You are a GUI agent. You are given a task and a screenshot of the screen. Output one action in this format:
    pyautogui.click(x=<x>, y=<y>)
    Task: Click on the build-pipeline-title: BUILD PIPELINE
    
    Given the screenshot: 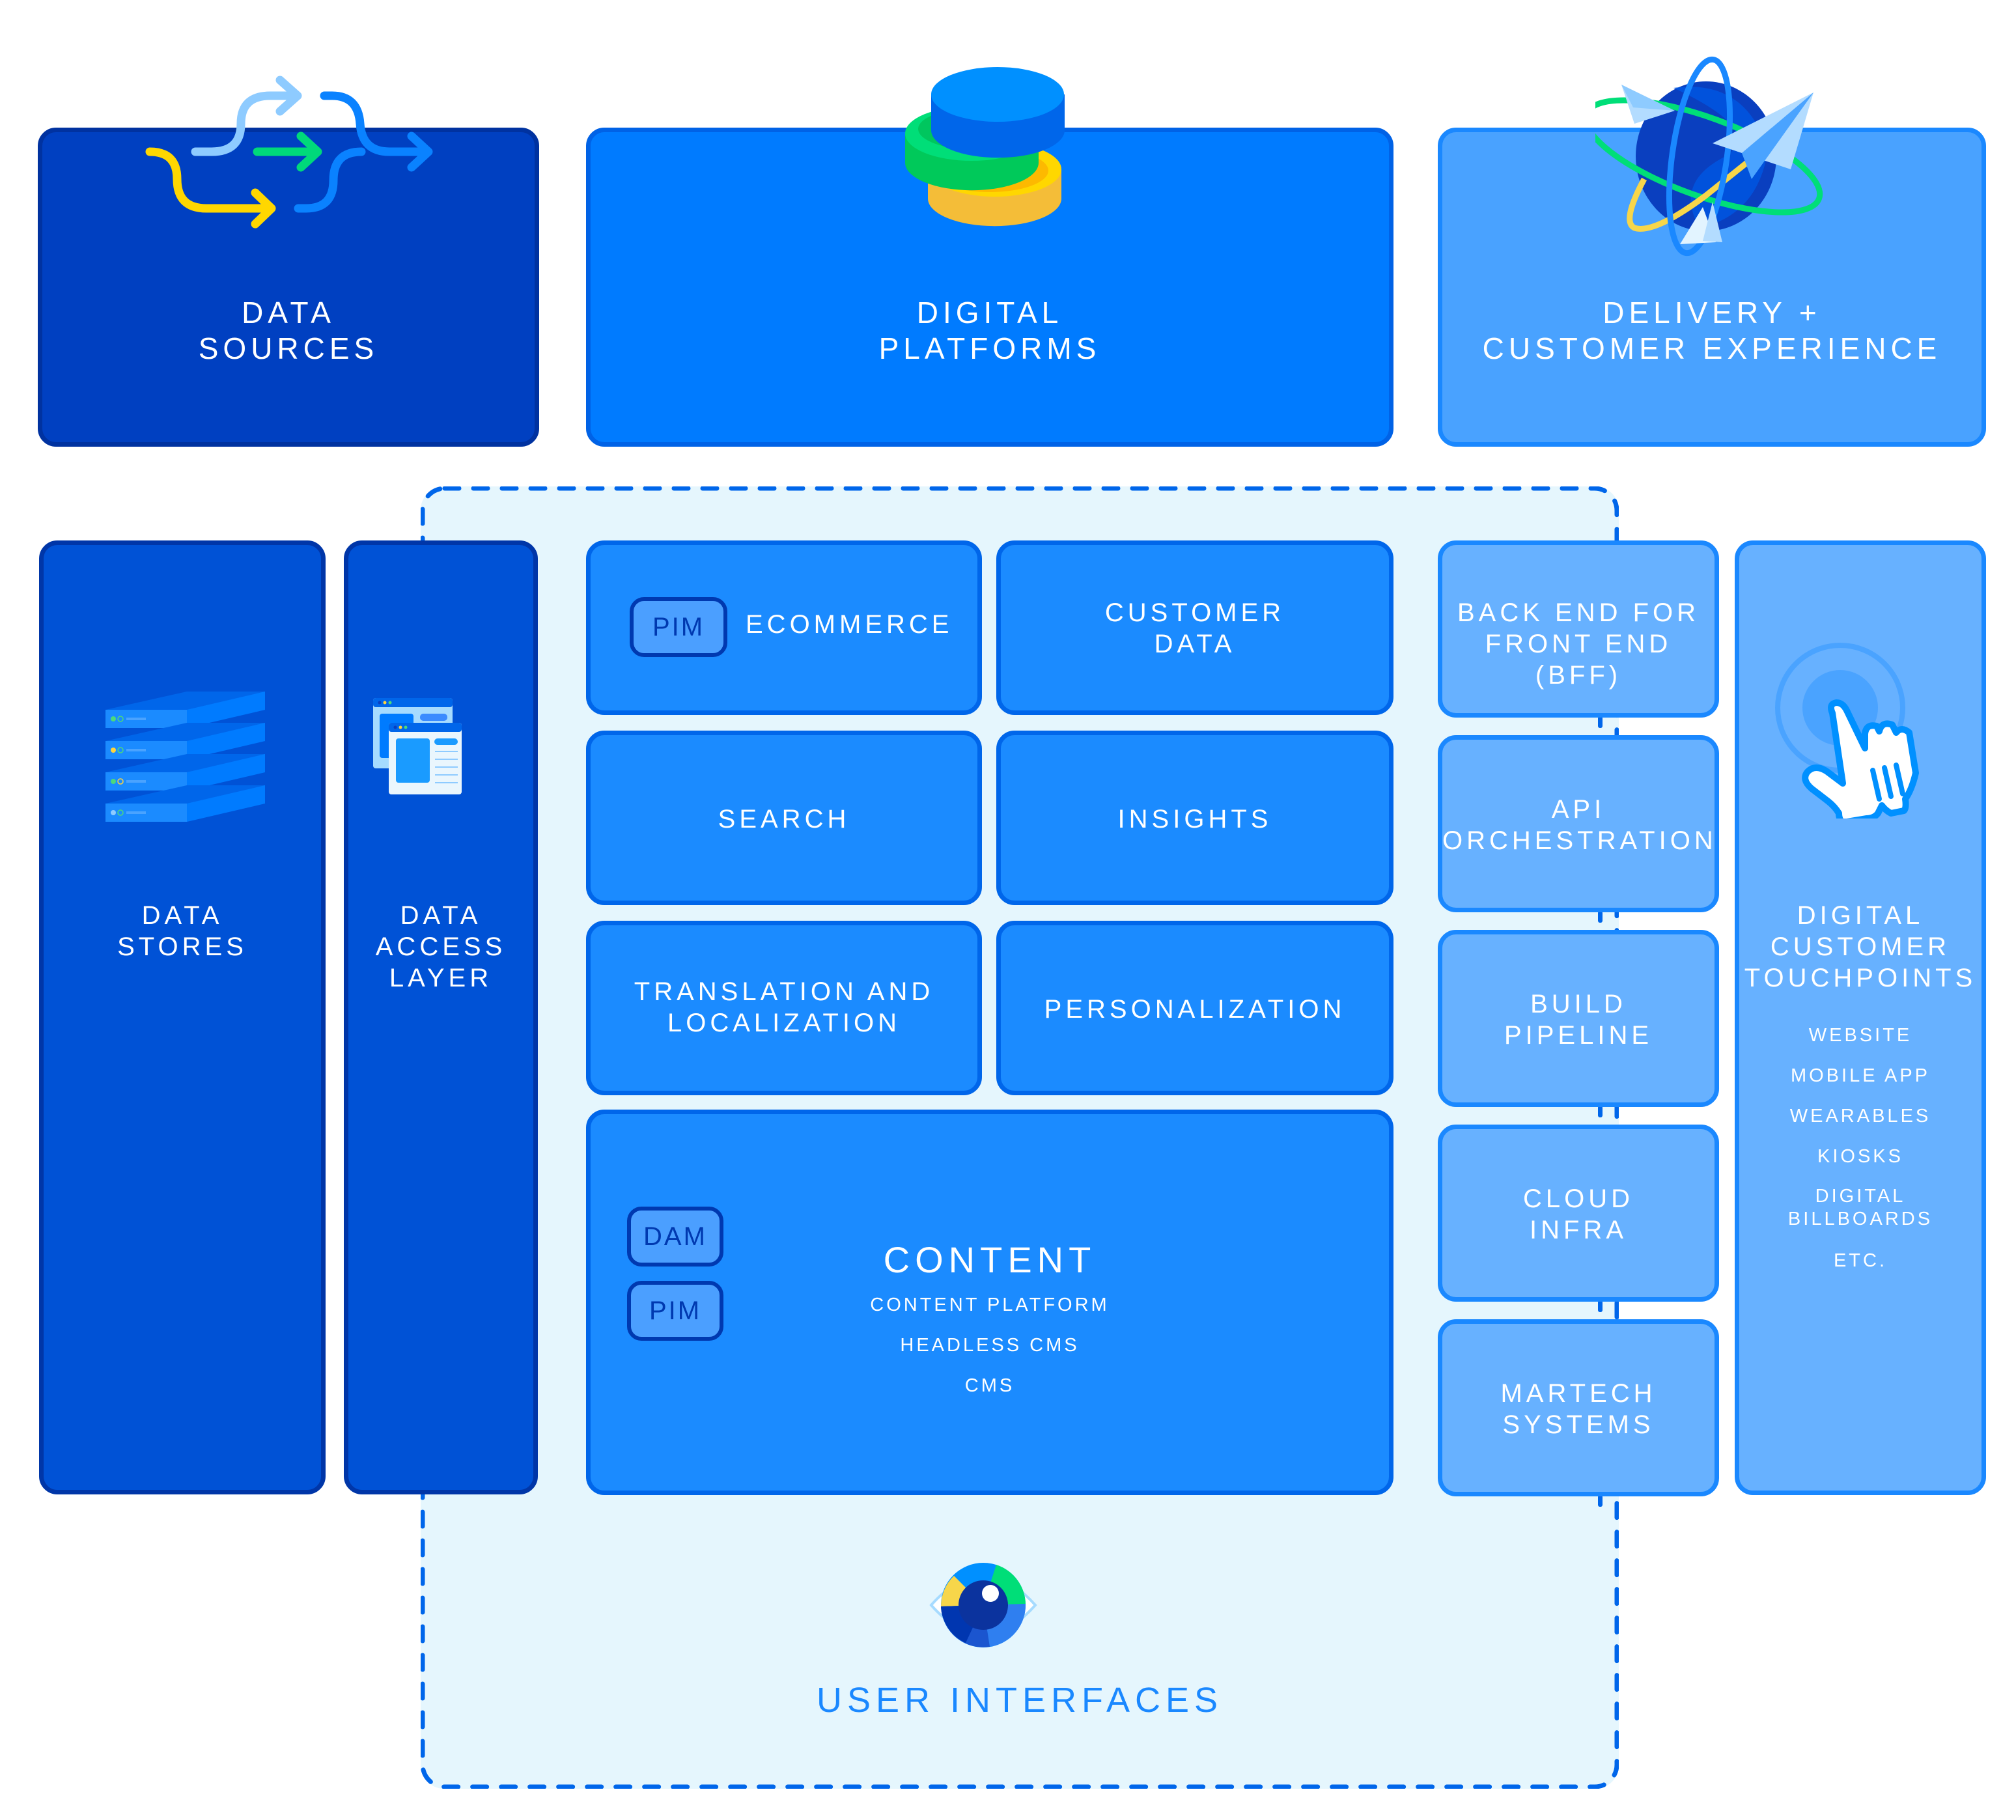 What is the action you would take?
    pyautogui.click(x=1578, y=1020)
    